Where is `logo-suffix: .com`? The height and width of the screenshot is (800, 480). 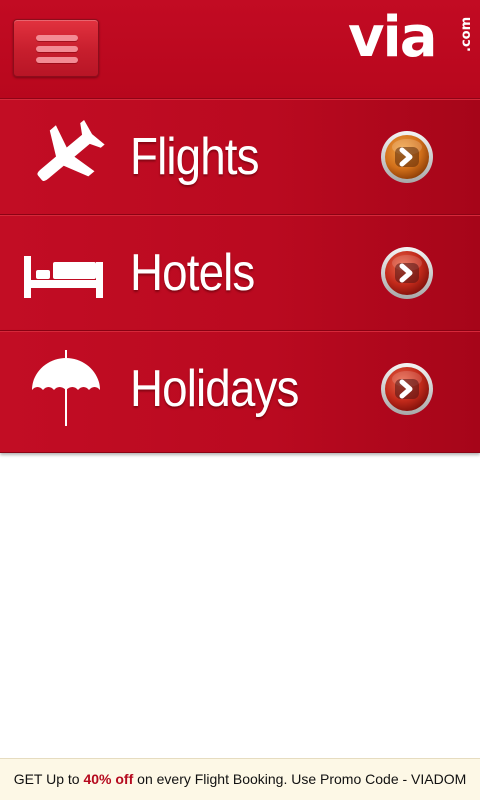
logo-suffix: .com is located at coordinates (466, 34).